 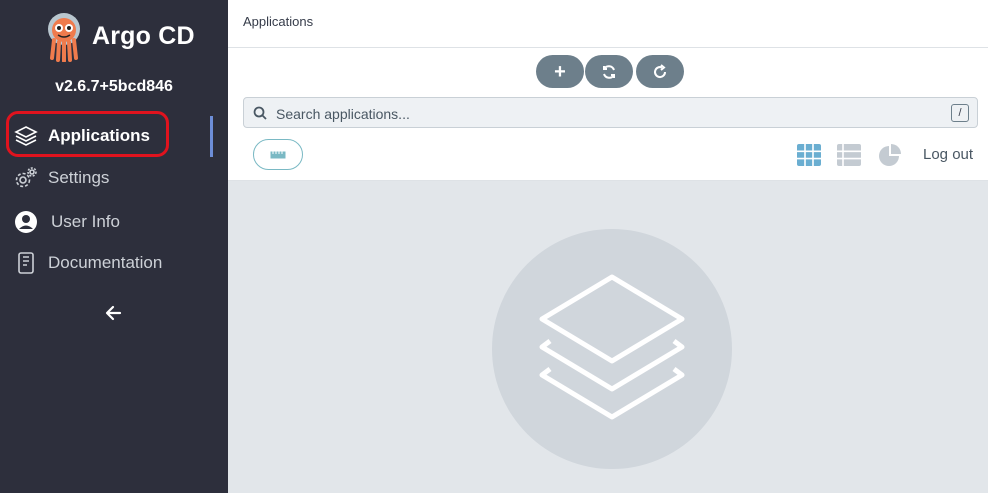 What do you see at coordinates (105, 262) in the screenshot?
I see `sidebar-item-label: Documentation` at bounding box center [105, 262].